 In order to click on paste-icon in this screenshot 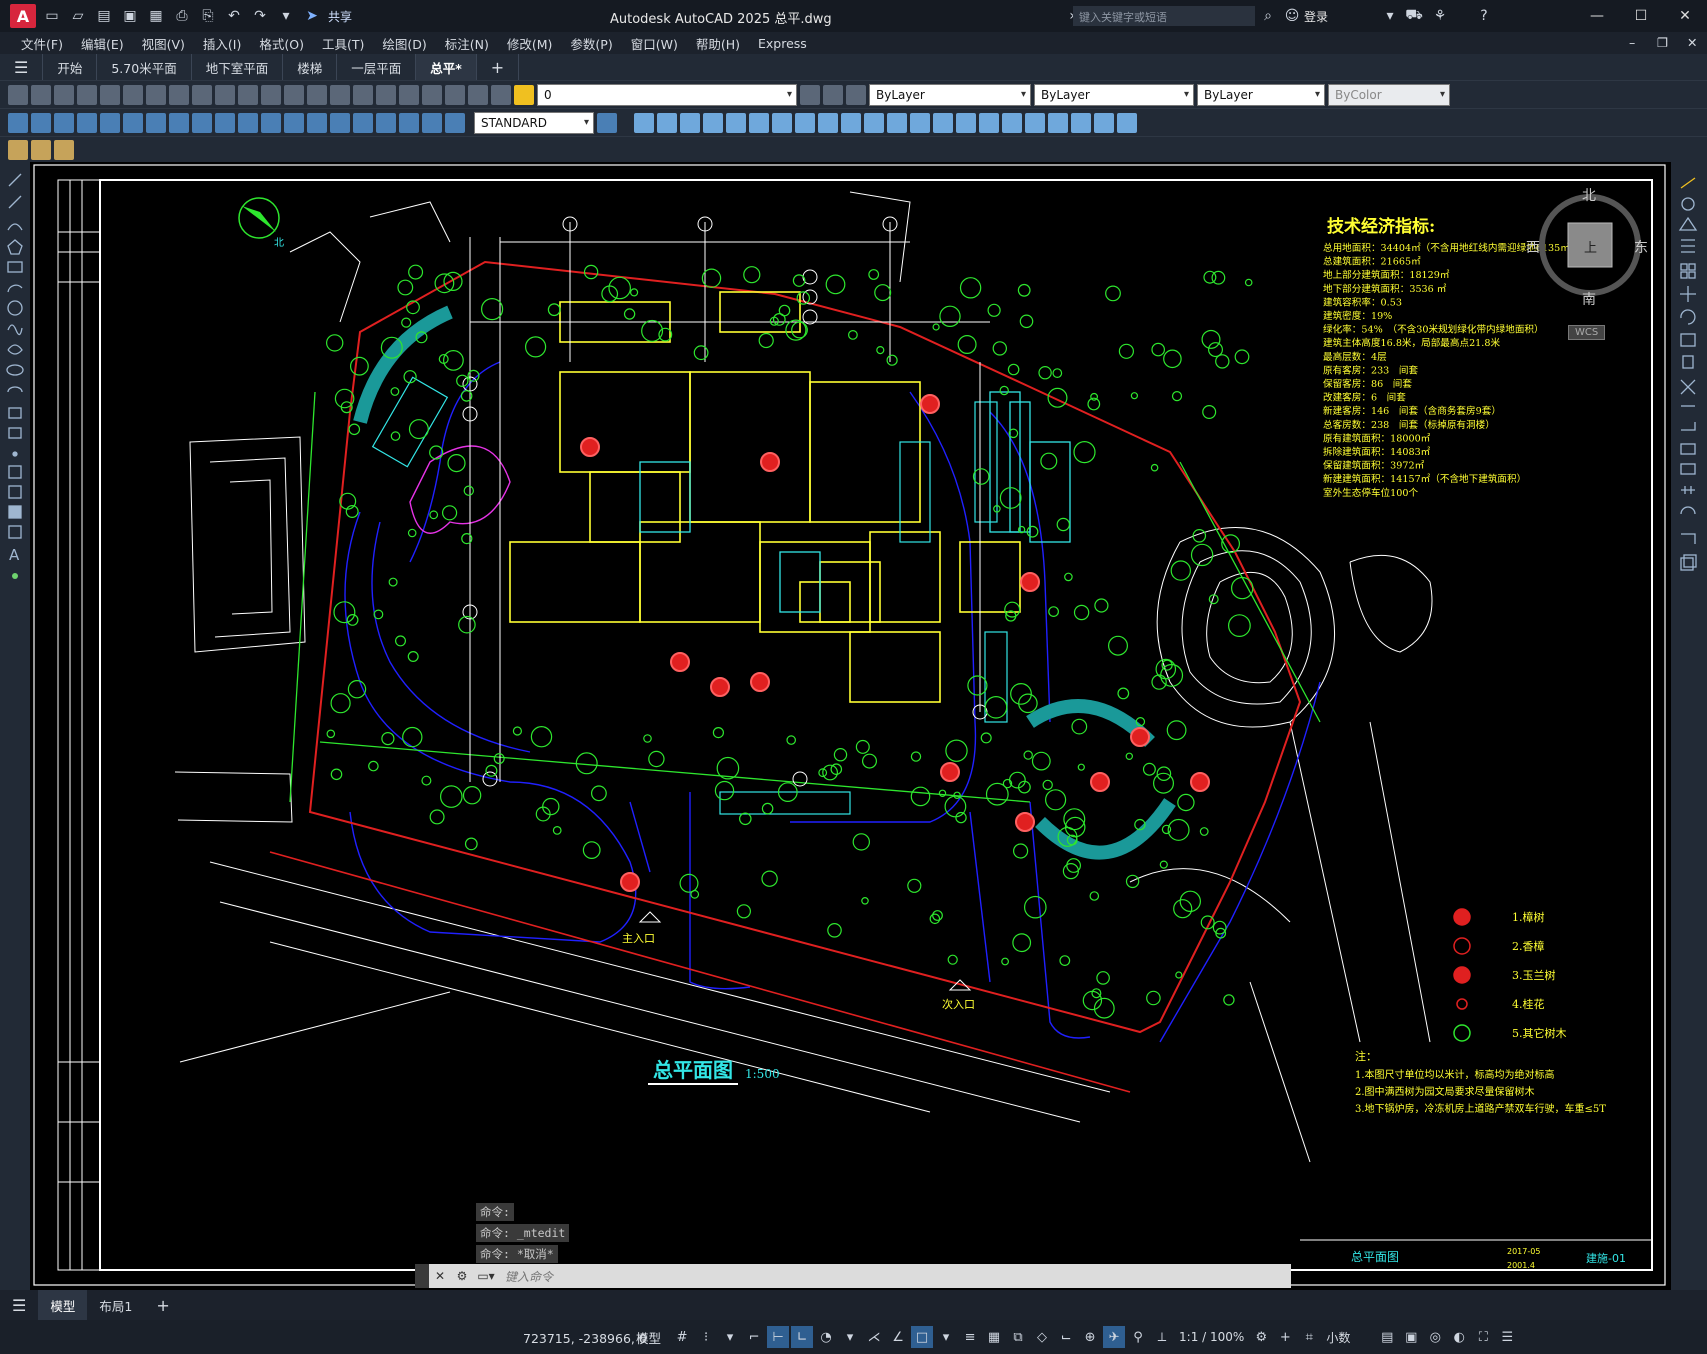, I will do `click(202, 94)`.